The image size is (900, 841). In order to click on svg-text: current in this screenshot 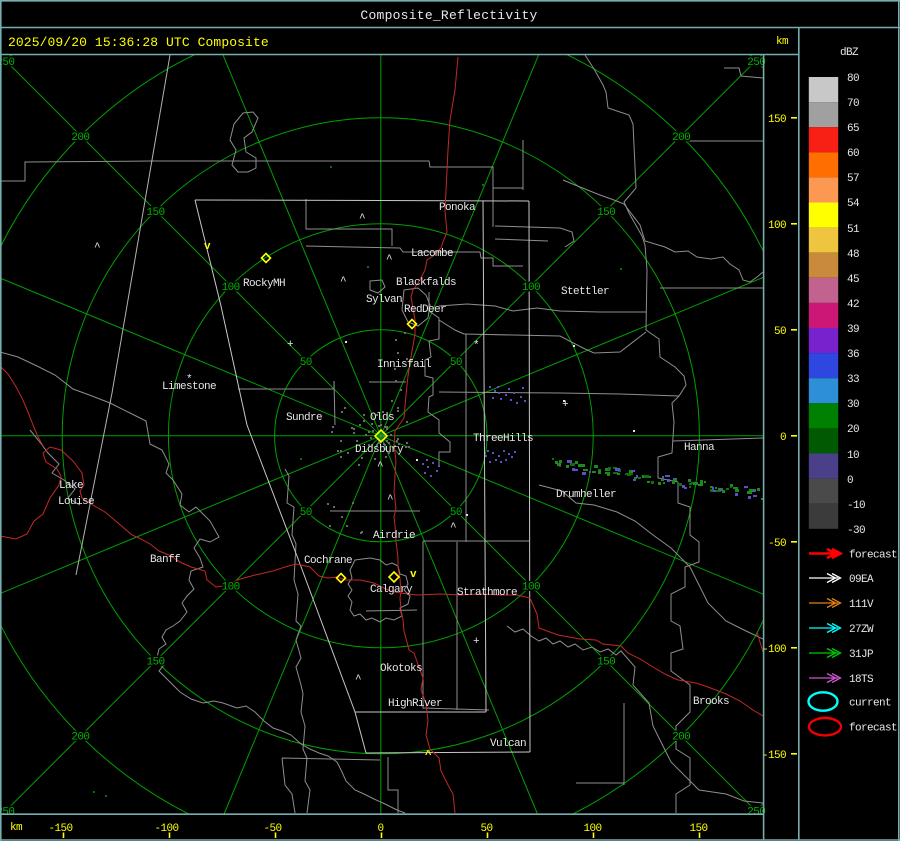, I will do `click(870, 704)`.